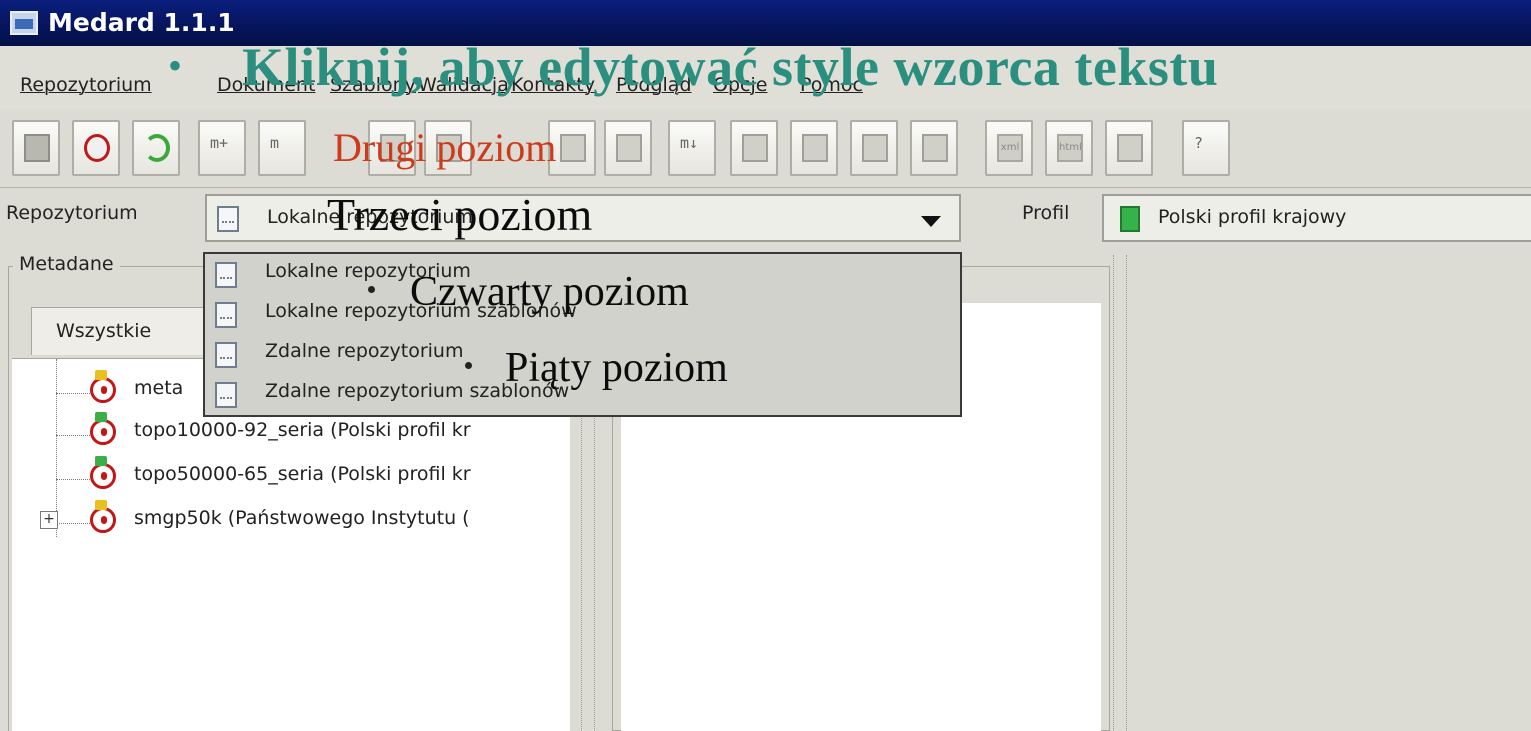  What do you see at coordinates (66, 264) in the screenshot?
I see `metadata-legend: Metadane` at bounding box center [66, 264].